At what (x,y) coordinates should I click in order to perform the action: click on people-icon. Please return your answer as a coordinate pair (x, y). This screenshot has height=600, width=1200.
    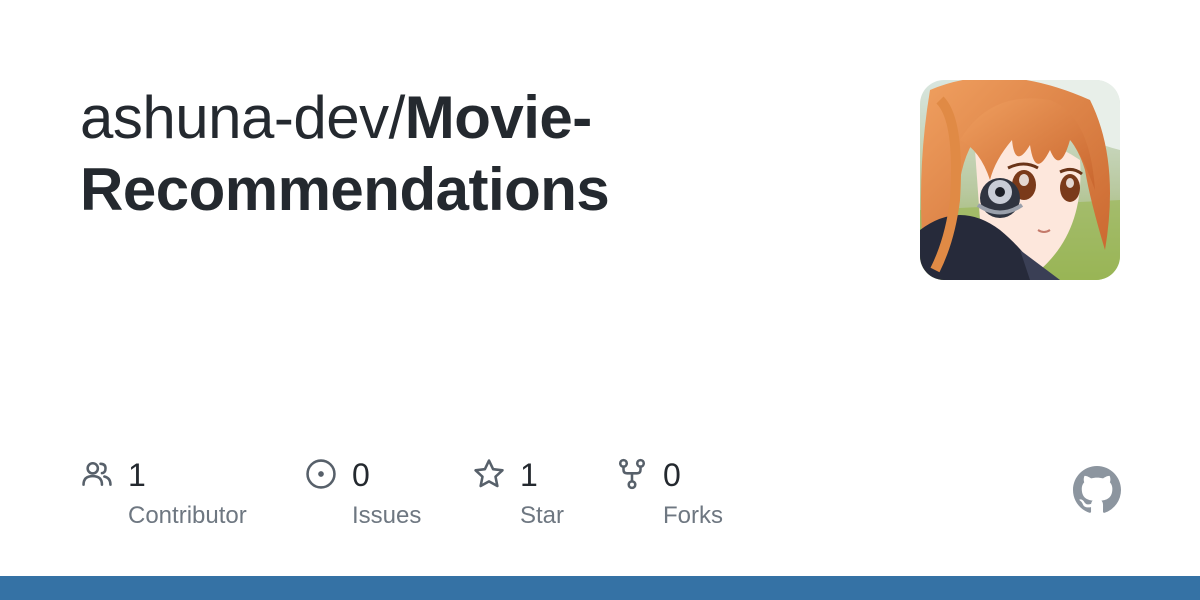
    Looking at the image, I should click on (97, 473).